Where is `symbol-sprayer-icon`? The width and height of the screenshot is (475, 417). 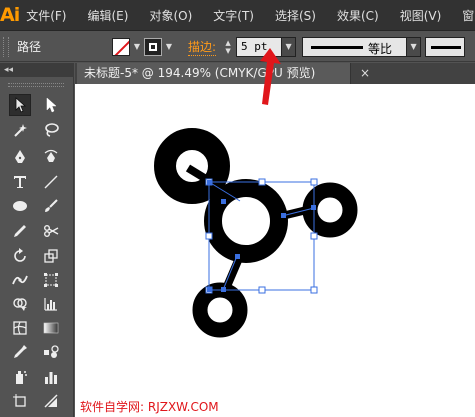
symbol-sprayer-icon is located at coordinates (20, 377).